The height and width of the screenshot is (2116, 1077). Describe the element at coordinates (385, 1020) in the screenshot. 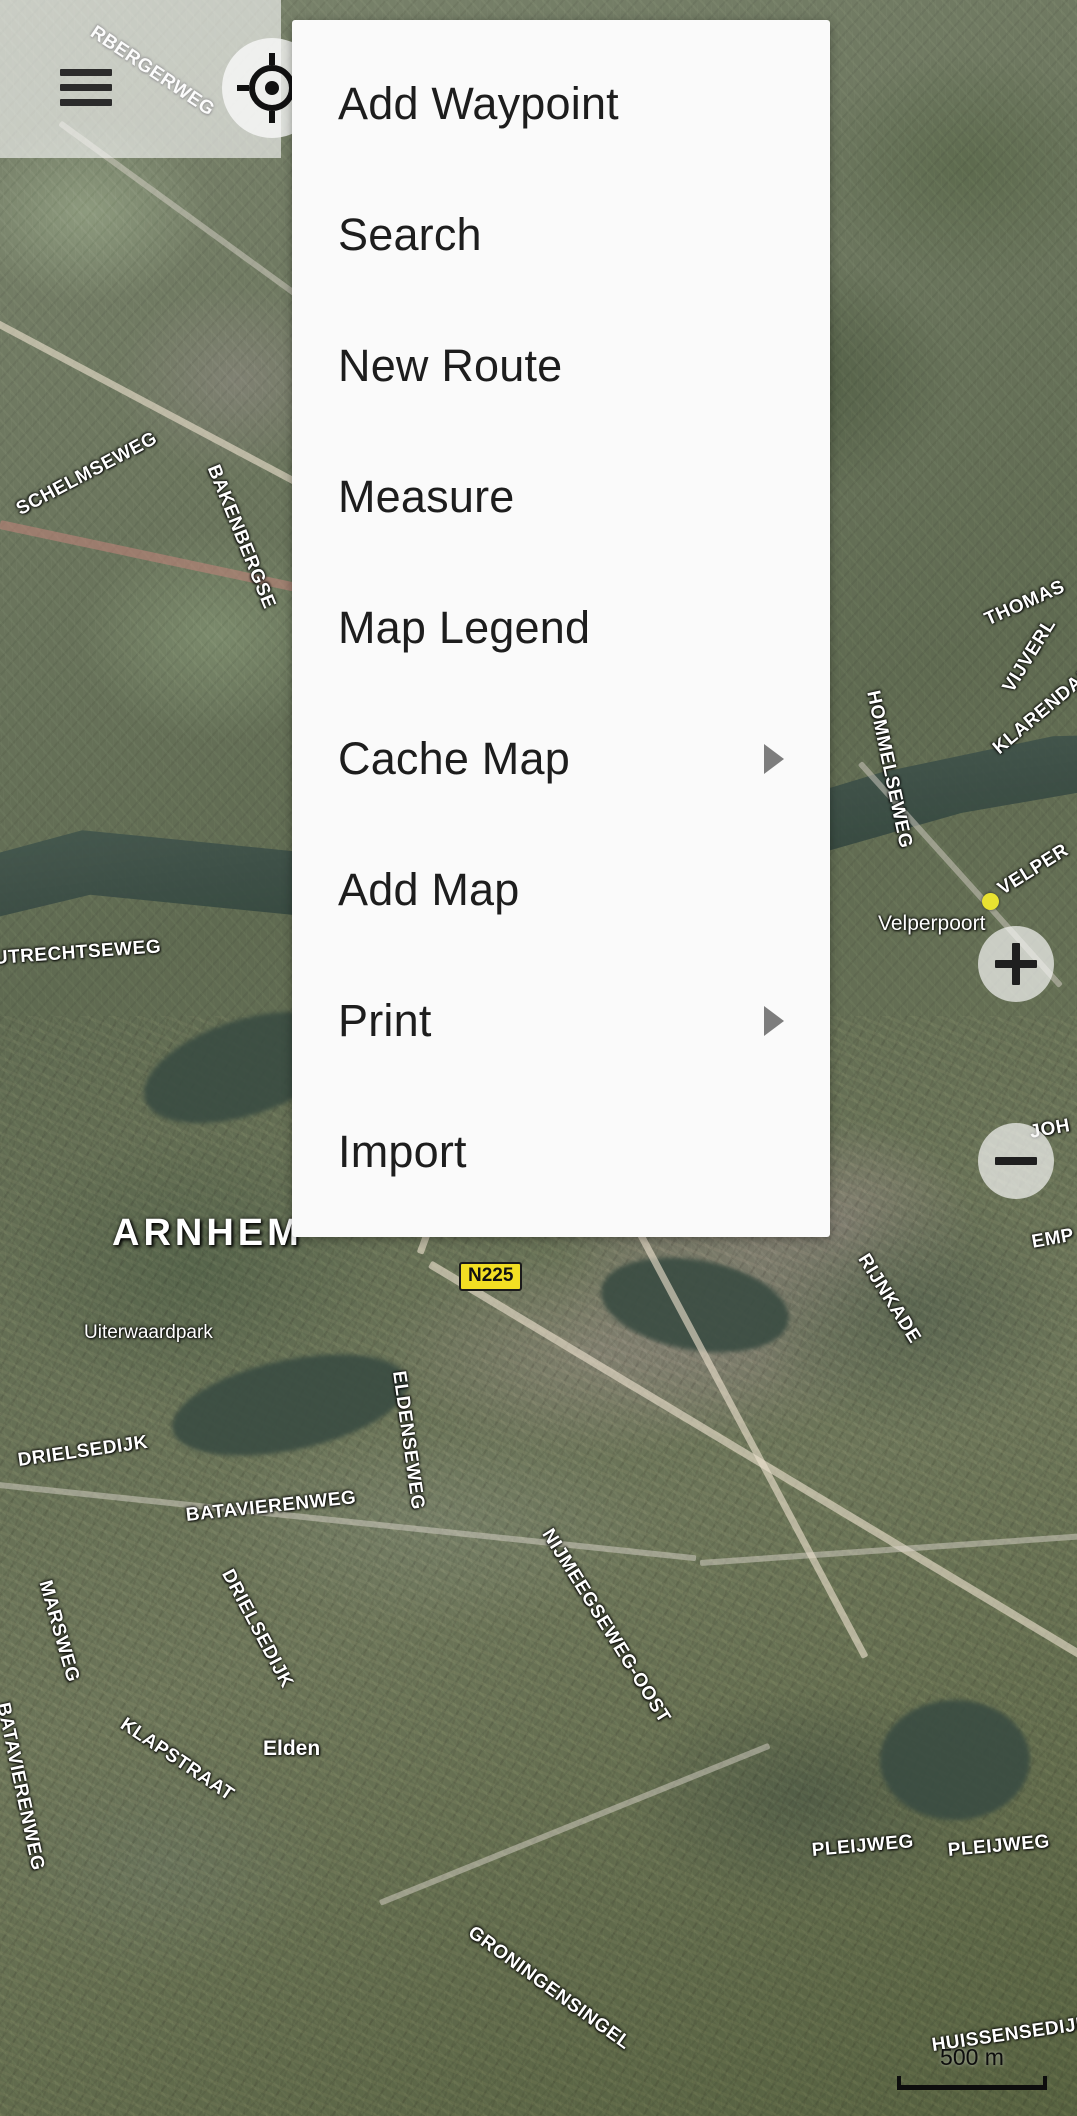

I see `menu-item-label: Print` at that location.